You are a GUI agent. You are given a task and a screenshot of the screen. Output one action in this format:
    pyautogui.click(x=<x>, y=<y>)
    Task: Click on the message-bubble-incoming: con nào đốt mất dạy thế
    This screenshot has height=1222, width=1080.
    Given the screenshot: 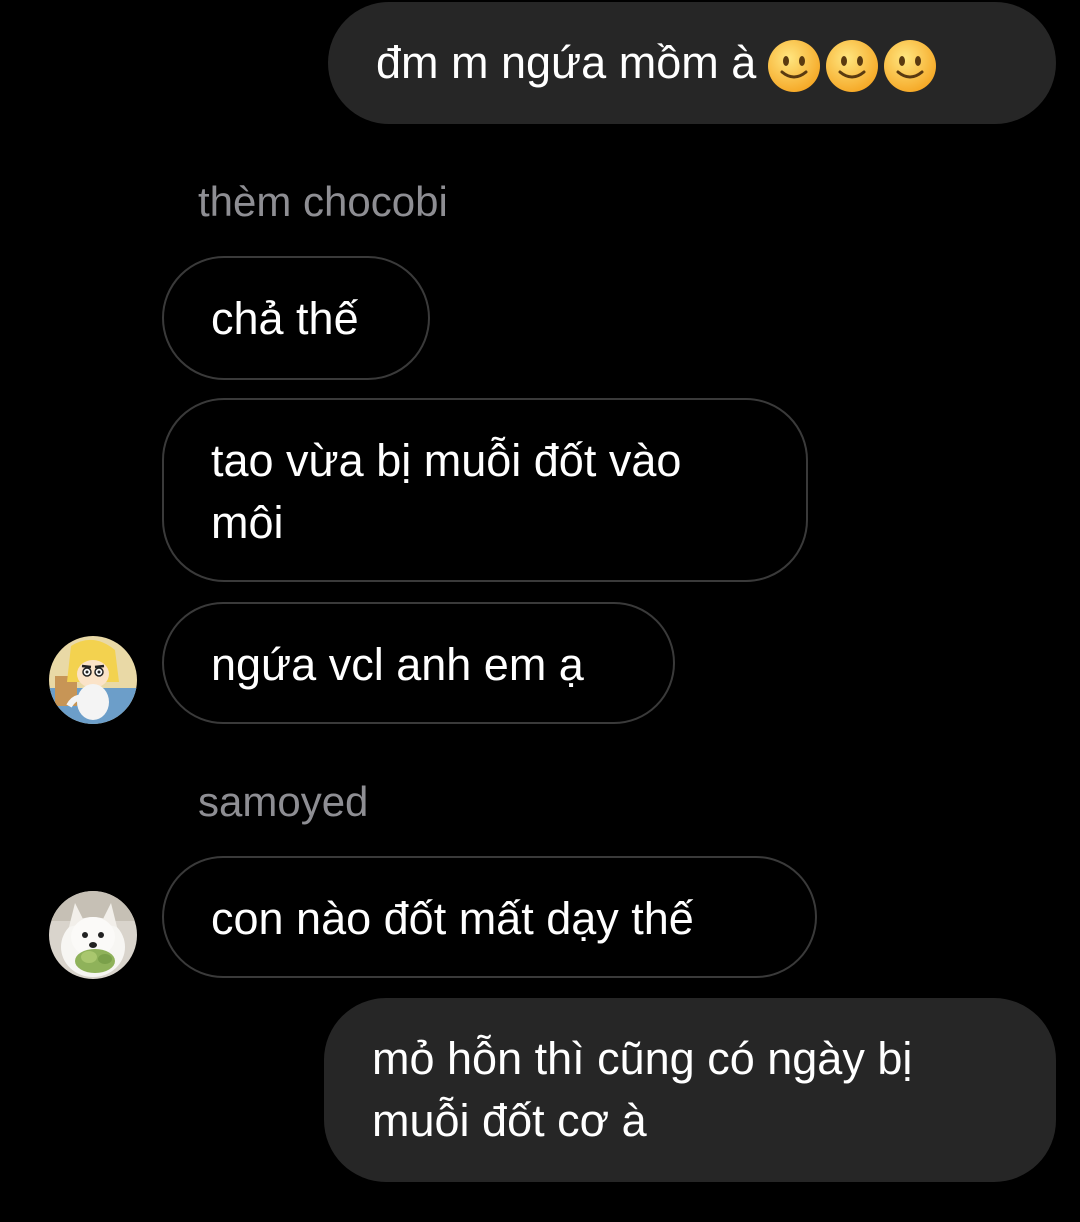 What is the action you would take?
    pyautogui.click(x=489, y=917)
    